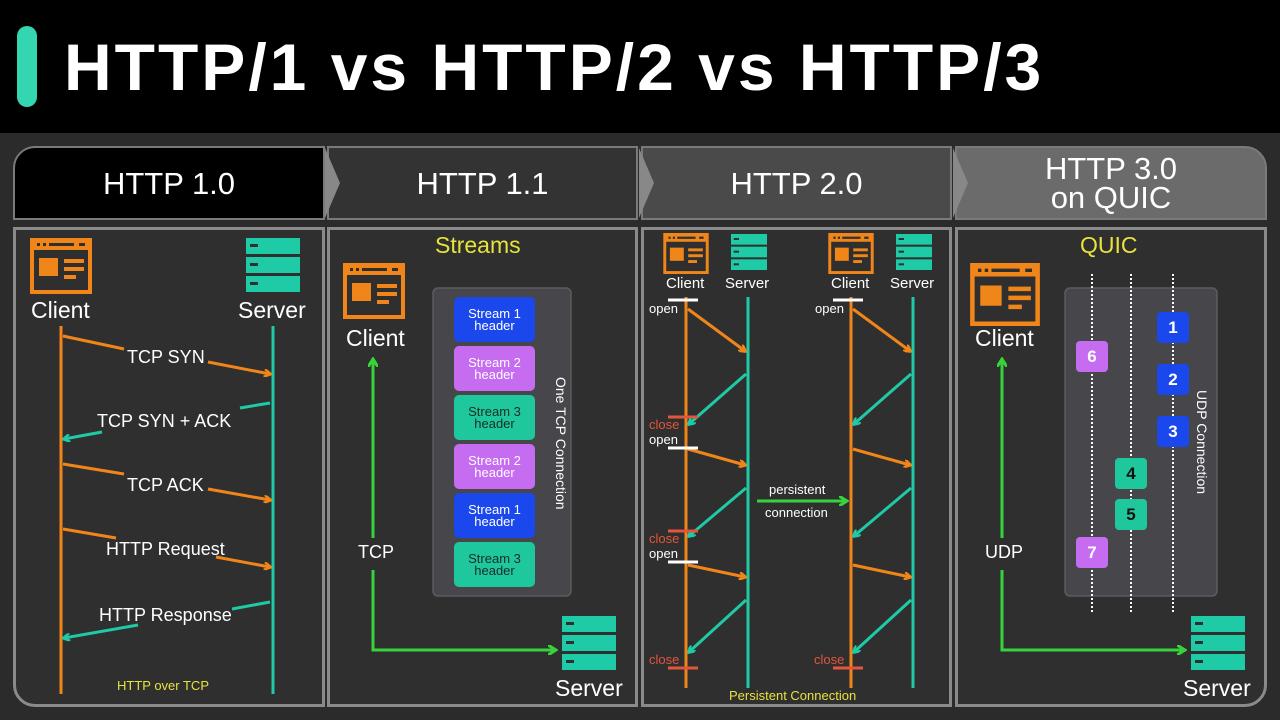 The height and width of the screenshot is (720, 1280). Describe the element at coordinates (1131, 473) in the screenshot. I see `packet-block: 4` at that location.